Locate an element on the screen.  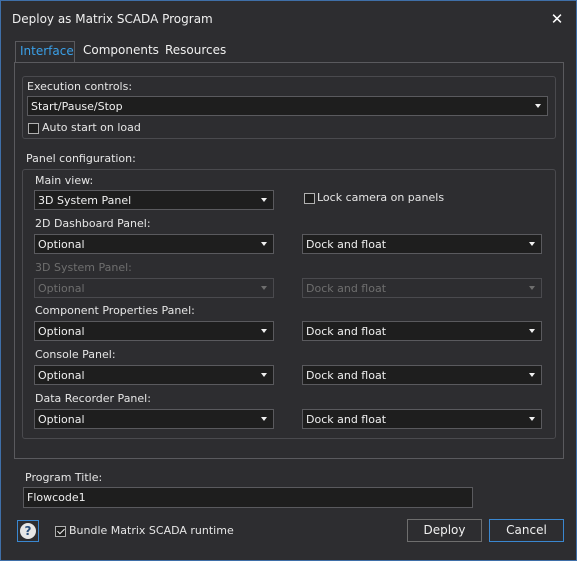
main-view-value: 3D System Panel is located at coordinates (85, 200).